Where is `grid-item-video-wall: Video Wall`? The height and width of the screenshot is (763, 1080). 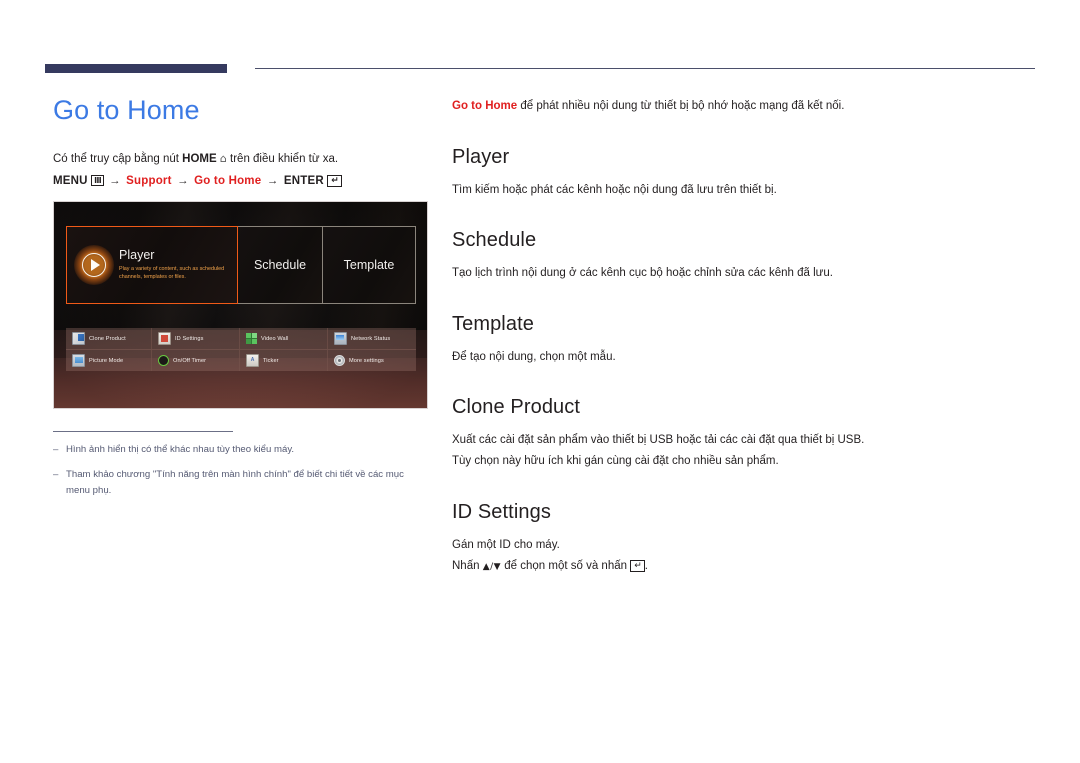 grid-item-video-wall: Video Wall is located at coordinates (284, 339).